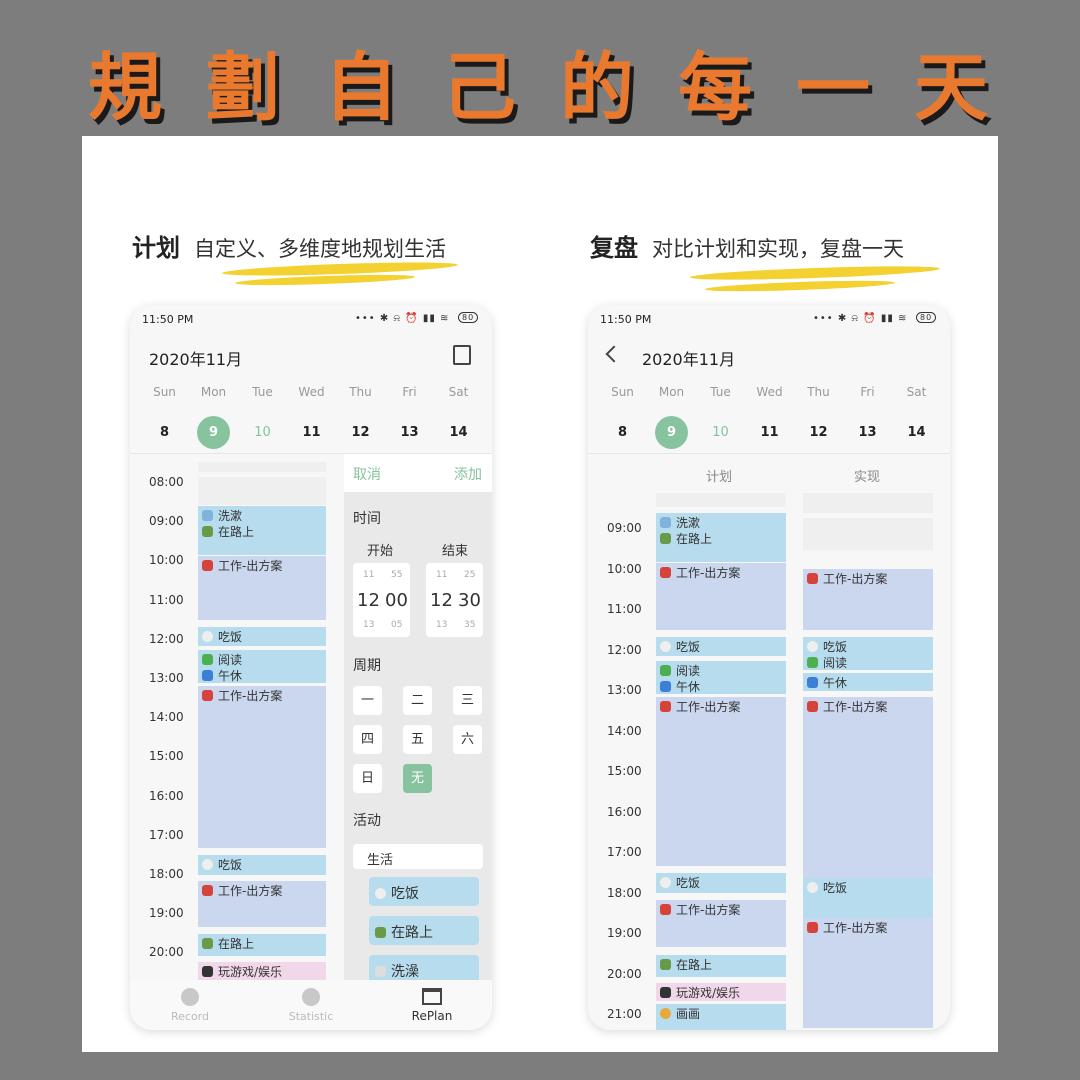 The width and height of the screenshot is (1080, 1080). What do you see at coordinates (624, 609) in the screenshot?
I see `hour-label: 11:00` at bounding box center [624, 609].